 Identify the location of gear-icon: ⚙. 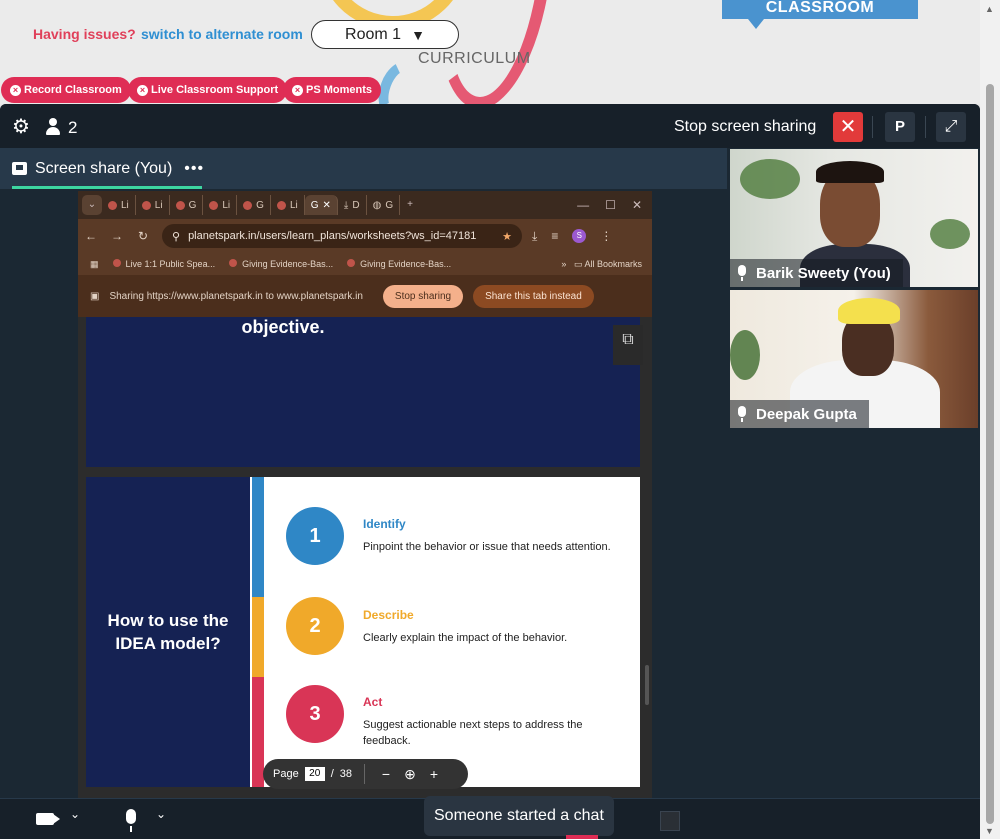
(21, 127).